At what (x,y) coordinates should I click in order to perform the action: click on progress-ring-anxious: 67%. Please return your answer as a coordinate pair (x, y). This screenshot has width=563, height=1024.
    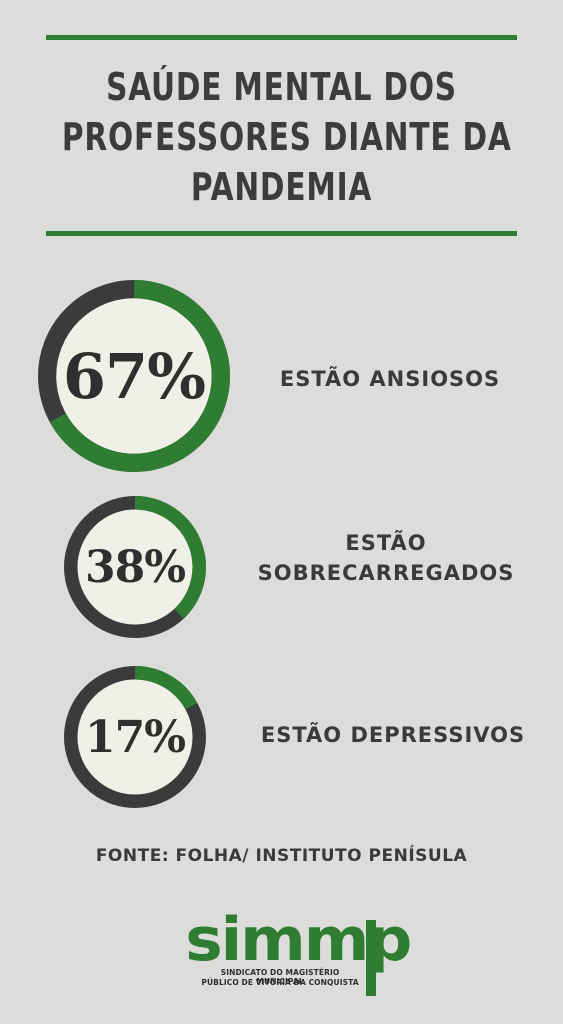
    Looking at the image, I should click on (134, 376).